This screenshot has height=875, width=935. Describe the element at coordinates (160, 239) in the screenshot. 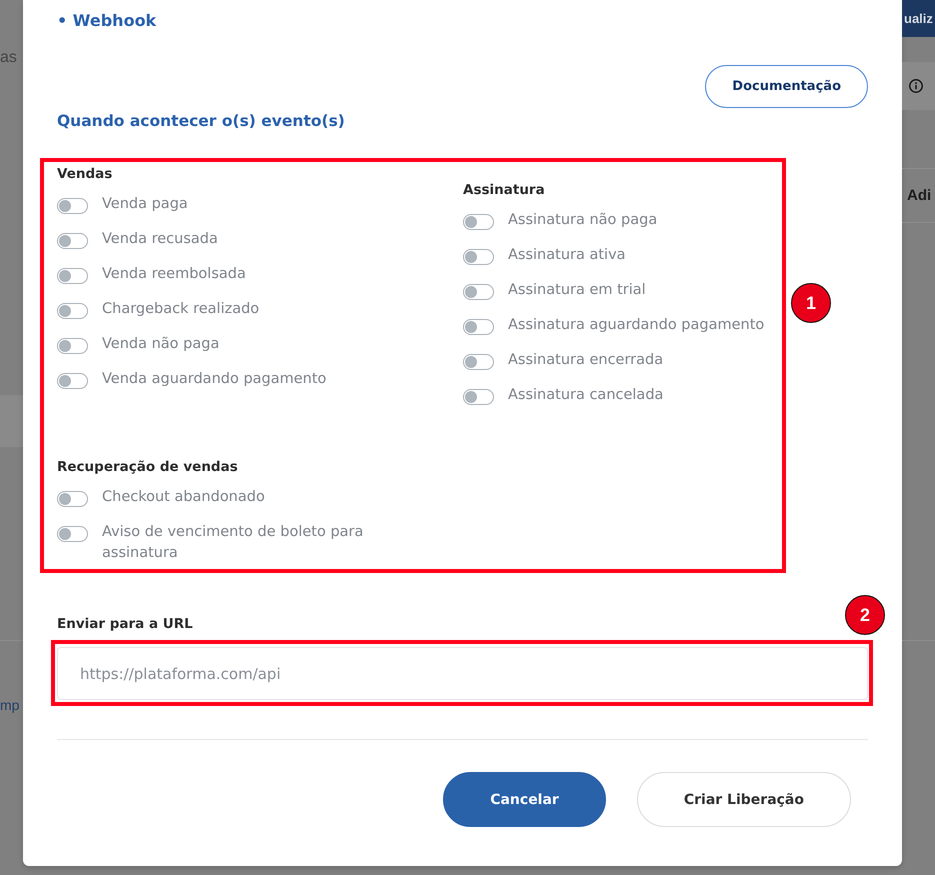

I see `event-label: Venda recusada` at that location.